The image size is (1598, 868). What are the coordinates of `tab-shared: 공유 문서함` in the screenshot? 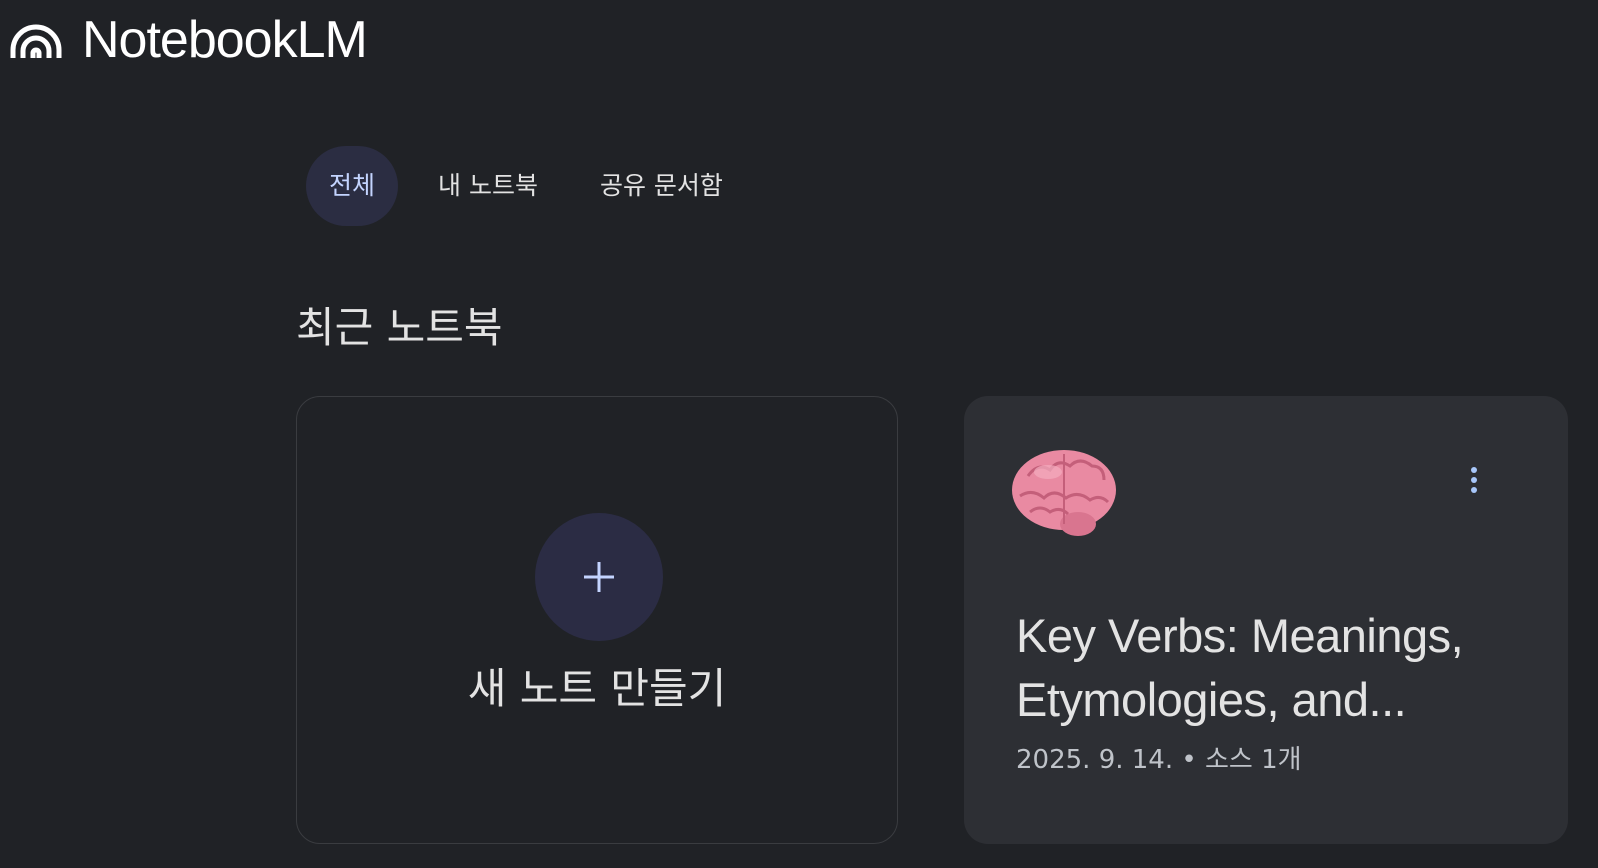 It's located at (661, 186).